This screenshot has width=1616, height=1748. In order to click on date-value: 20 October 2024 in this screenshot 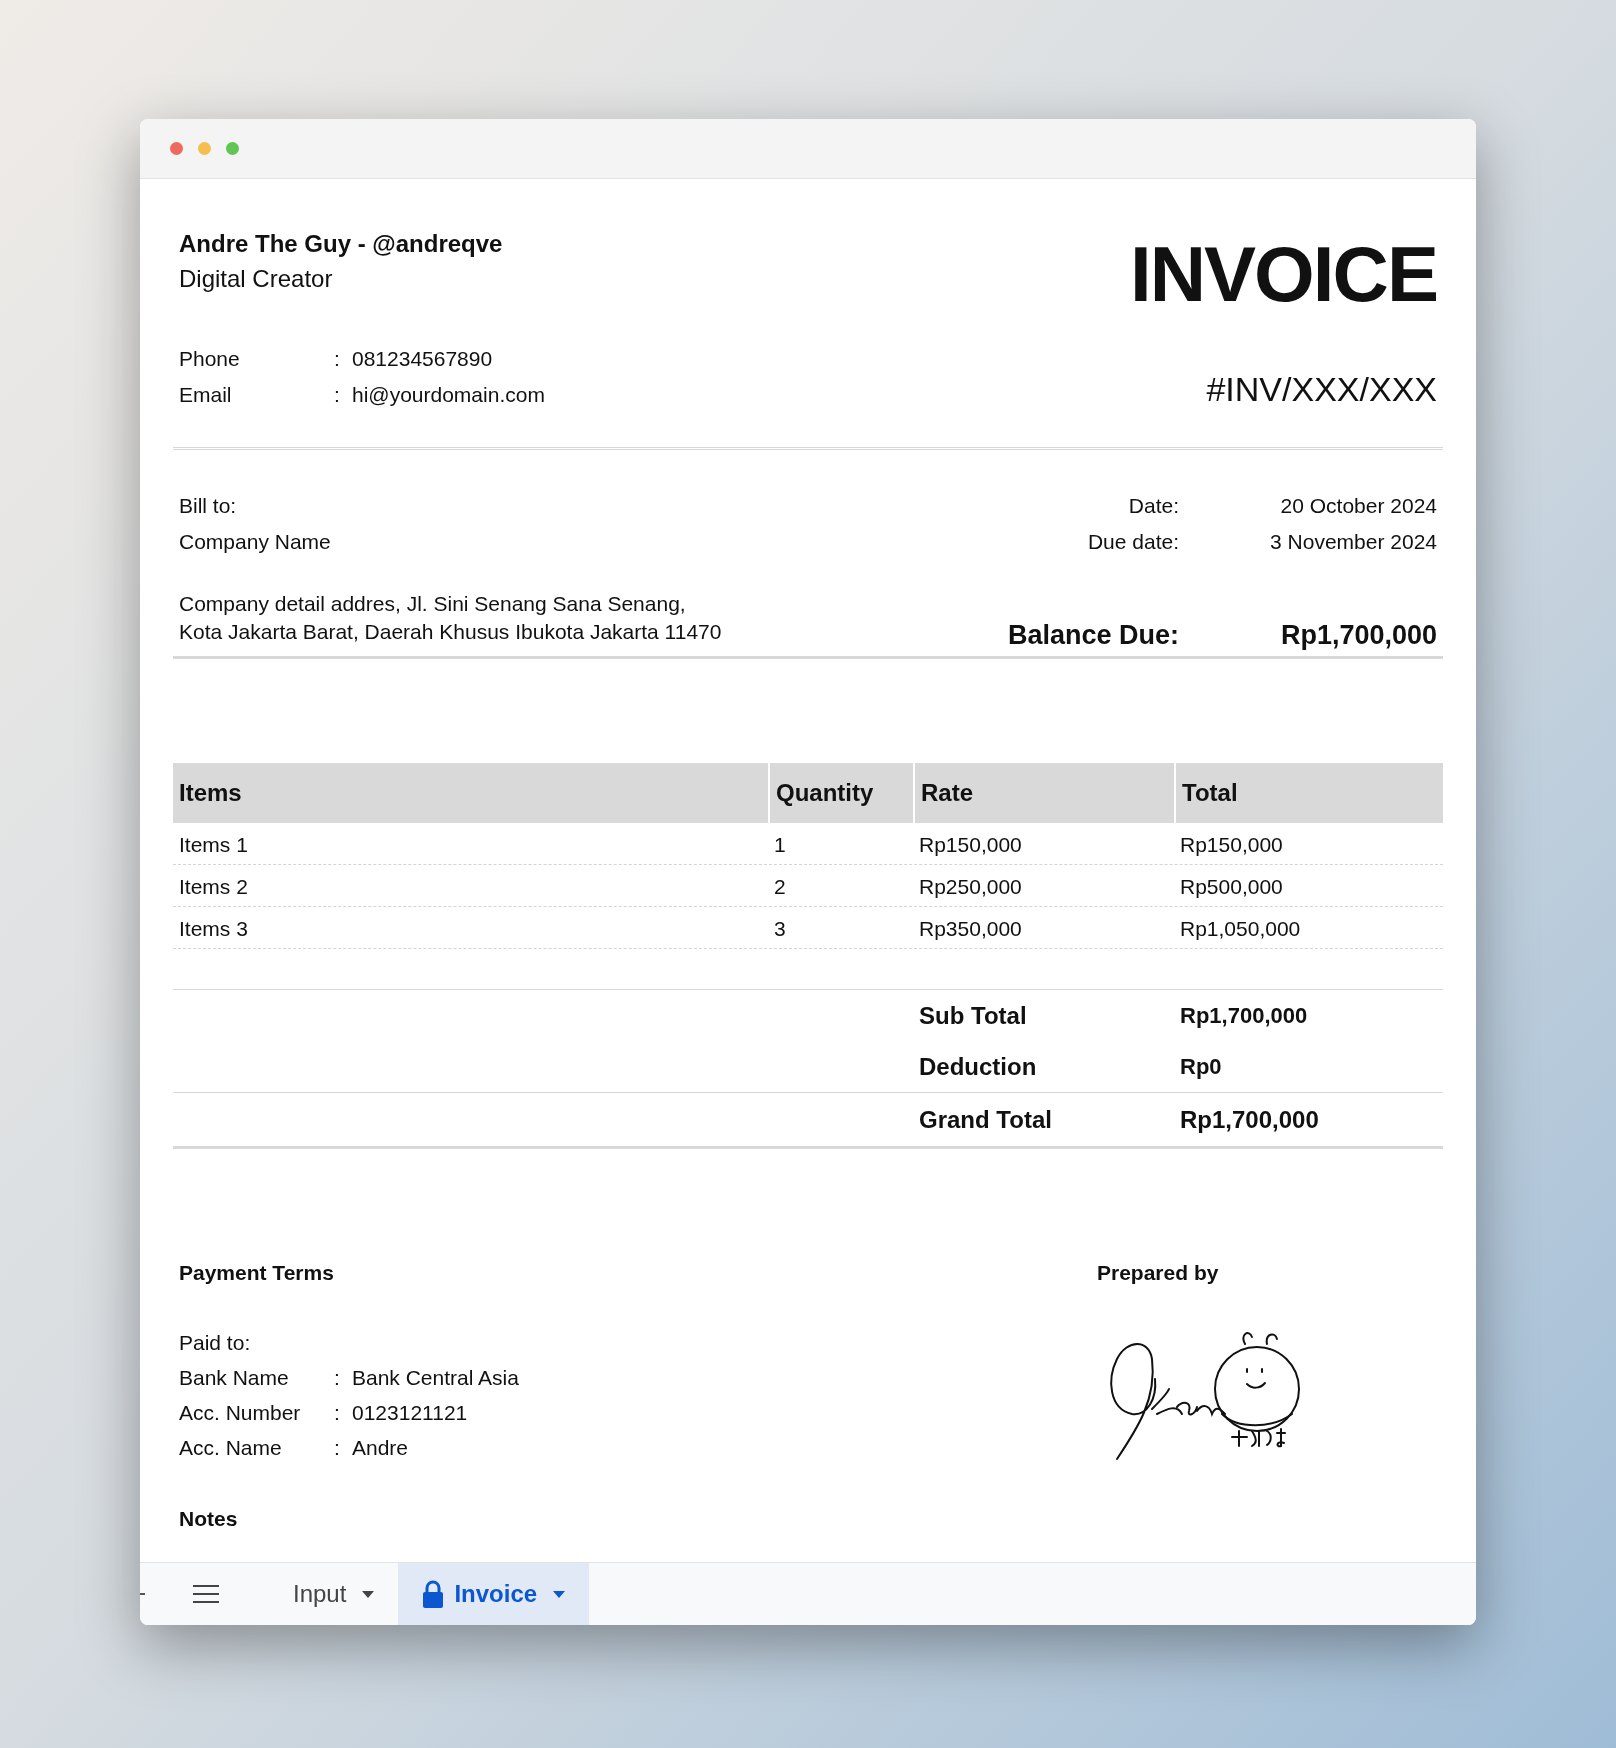, I will do `click(1358, 506)`.